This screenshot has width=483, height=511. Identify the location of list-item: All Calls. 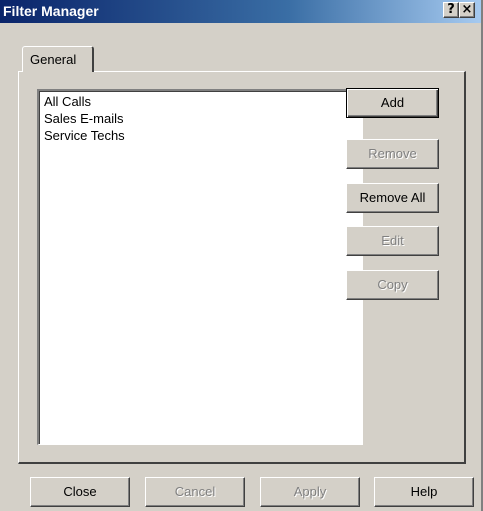
(203, 101).